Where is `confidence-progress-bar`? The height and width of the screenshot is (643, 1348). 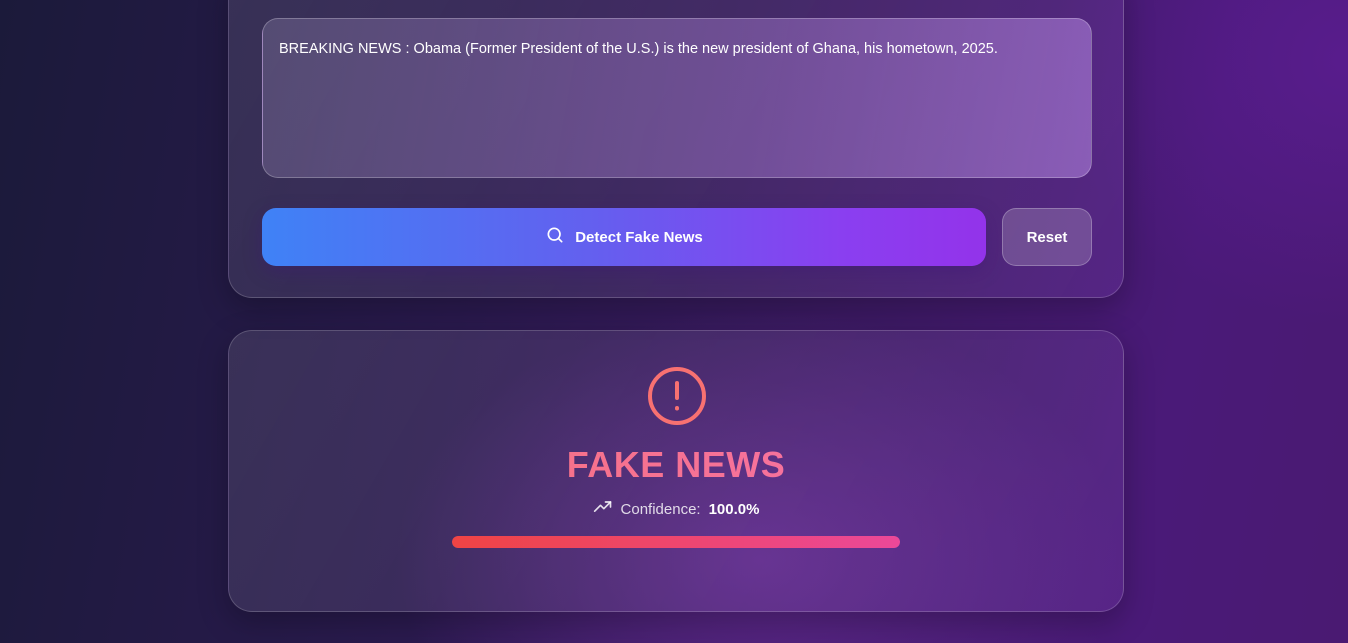 confidence-progress-bar is located at coordinates (676, 542).